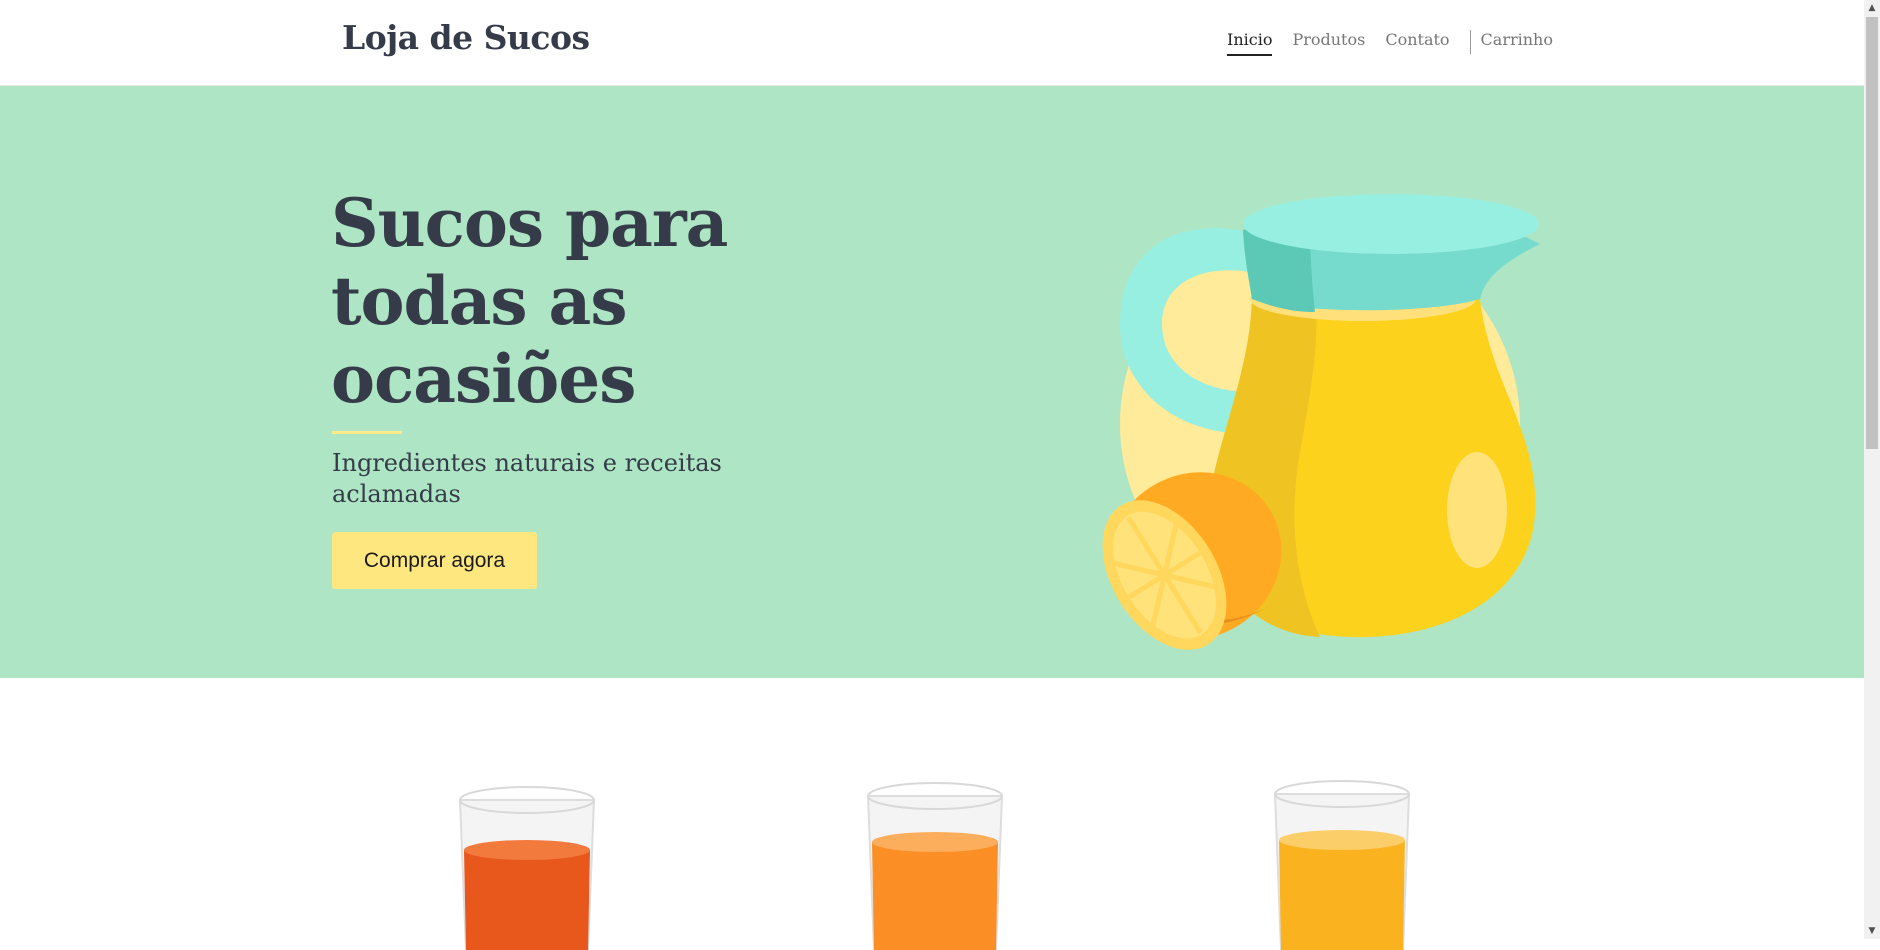  What do you see at coordinates (466, 38) in the screenshot?
I see `brand-logo: Loja de Sucos` at bounding box center [466, 38].